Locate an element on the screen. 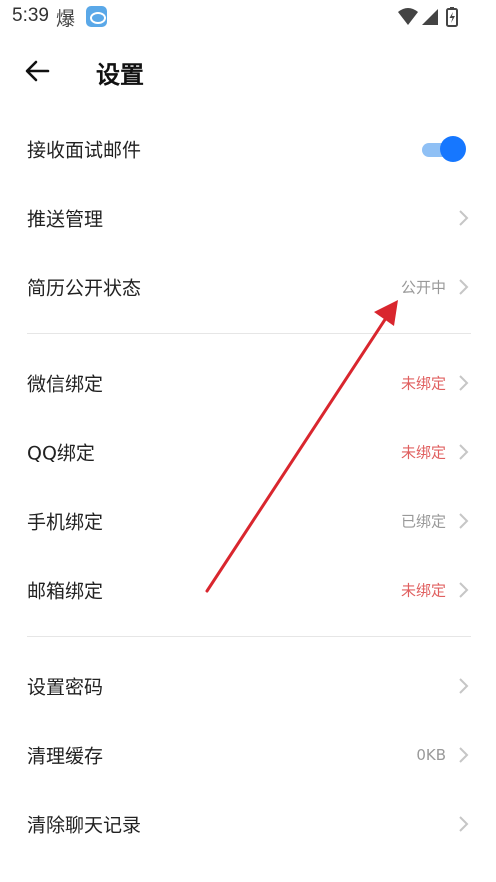 This screenshot has width=496, height=882. setting-row-email: 邮箱绑定 未绑定 is located at coordinates (248, 589).